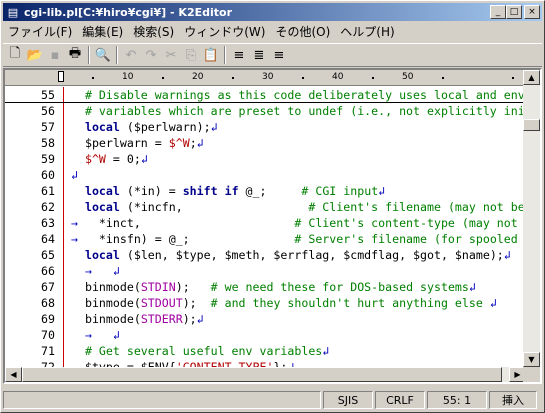  What do you see at coordinates (531, 359) in the screenshot?
I see `scroll-down-button: ▼` at bounding box center [531, 359].